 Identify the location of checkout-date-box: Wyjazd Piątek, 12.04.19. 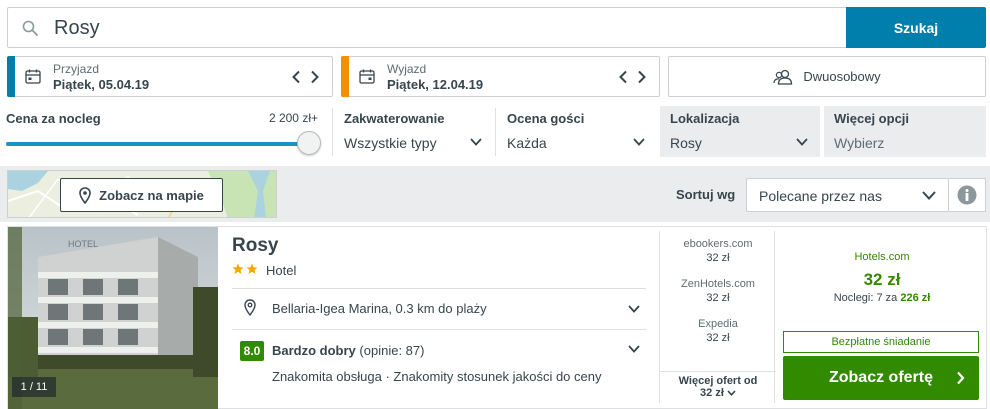
(500, 76).